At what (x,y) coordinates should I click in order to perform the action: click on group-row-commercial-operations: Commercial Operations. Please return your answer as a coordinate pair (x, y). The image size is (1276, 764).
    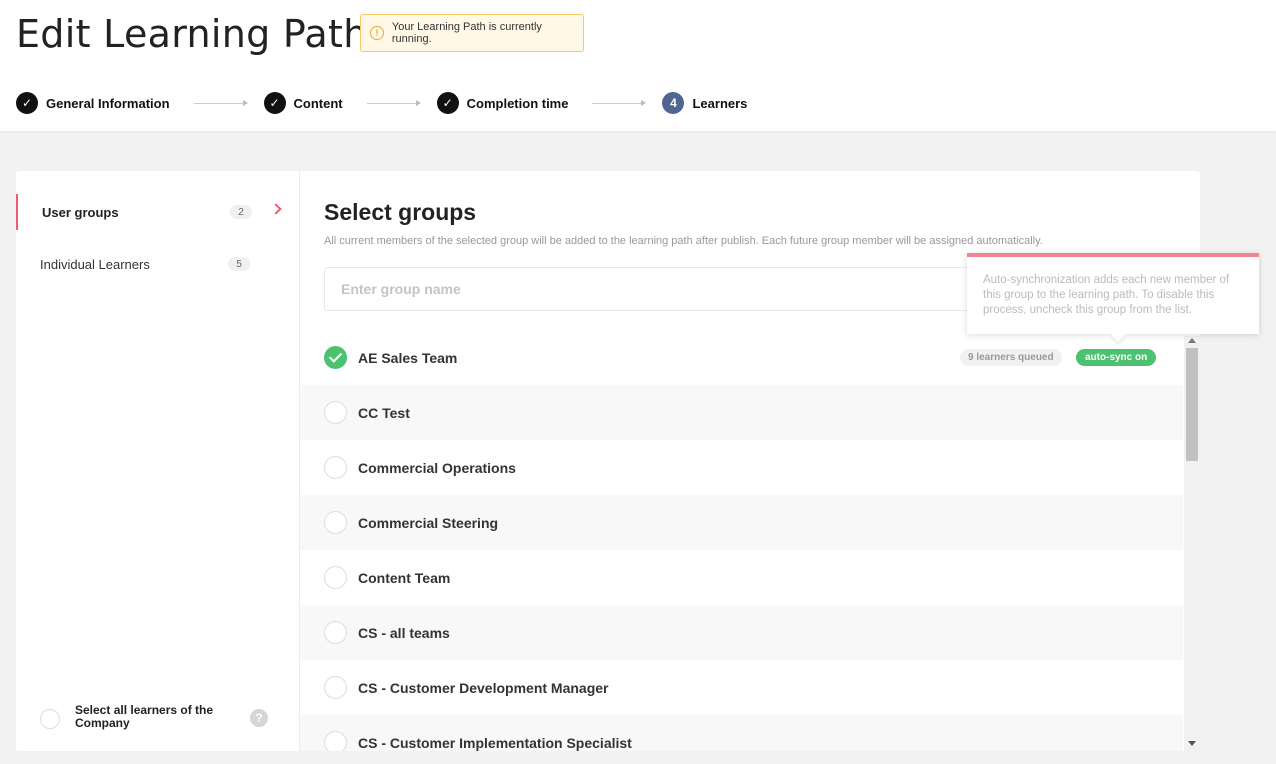
    Looking at the image, I should click on (741, 467).